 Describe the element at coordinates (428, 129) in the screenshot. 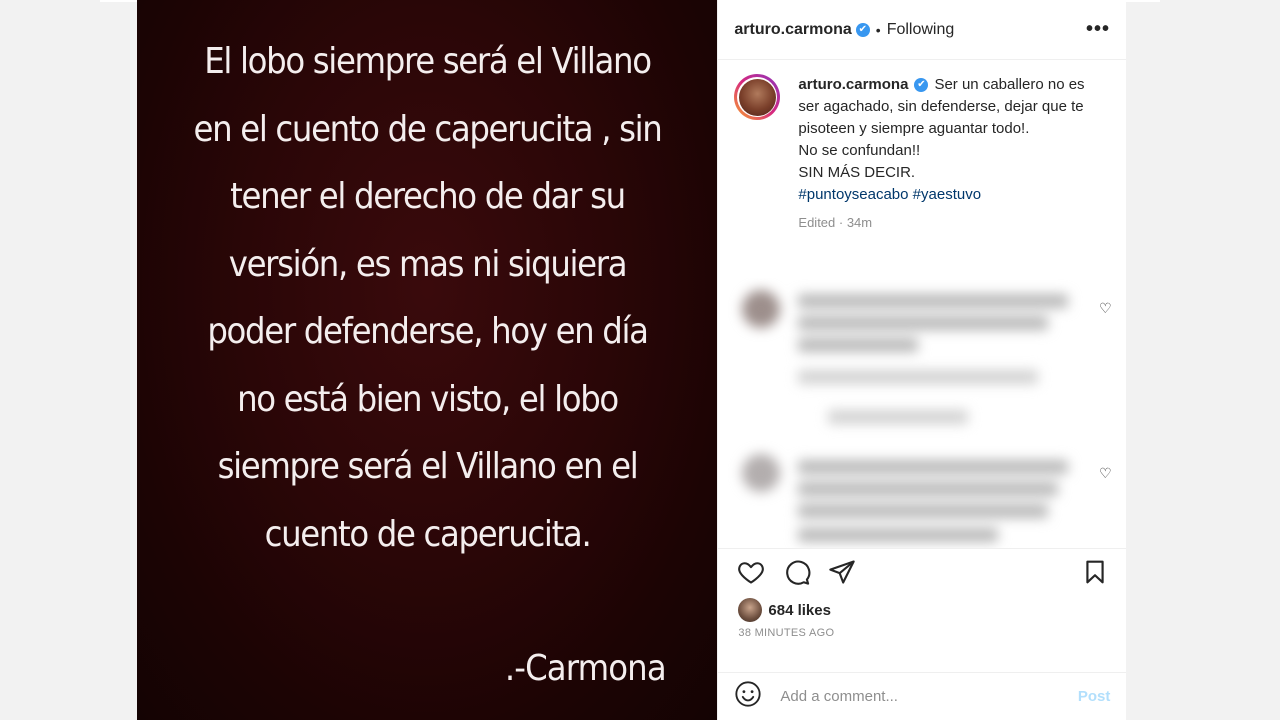

I see `quote-line: en el cuento de caperucita , sin` at that location.